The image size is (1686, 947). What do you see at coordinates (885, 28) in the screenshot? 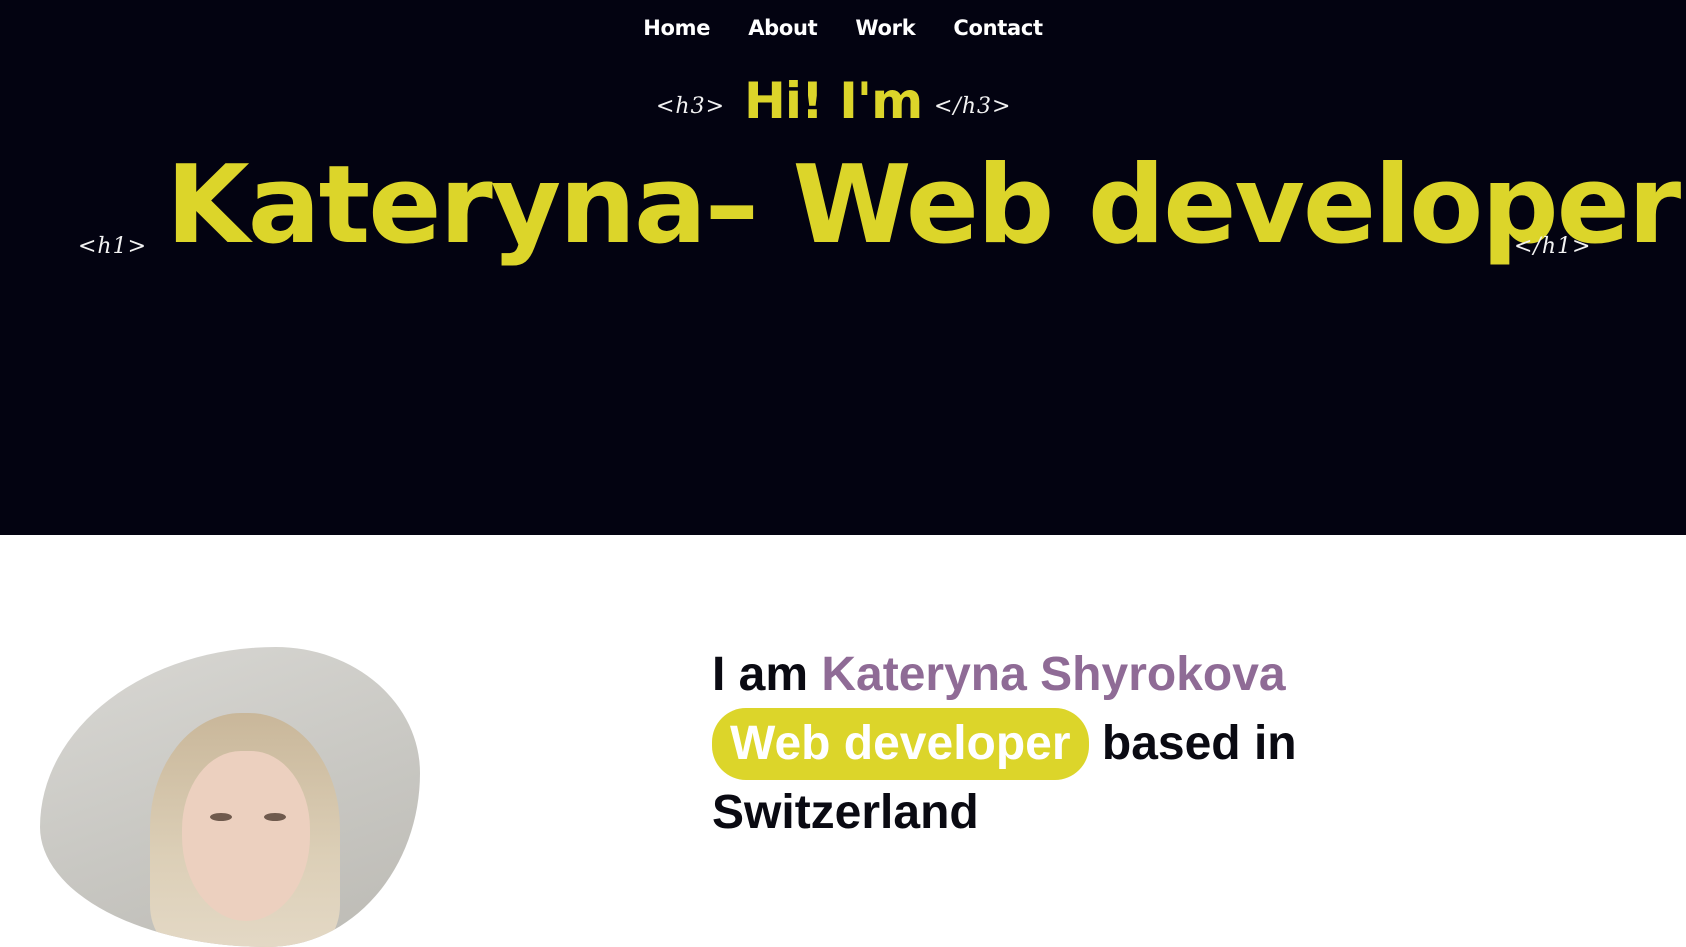
I see `nav-work-link: Work` at bounding box center [885, 28].